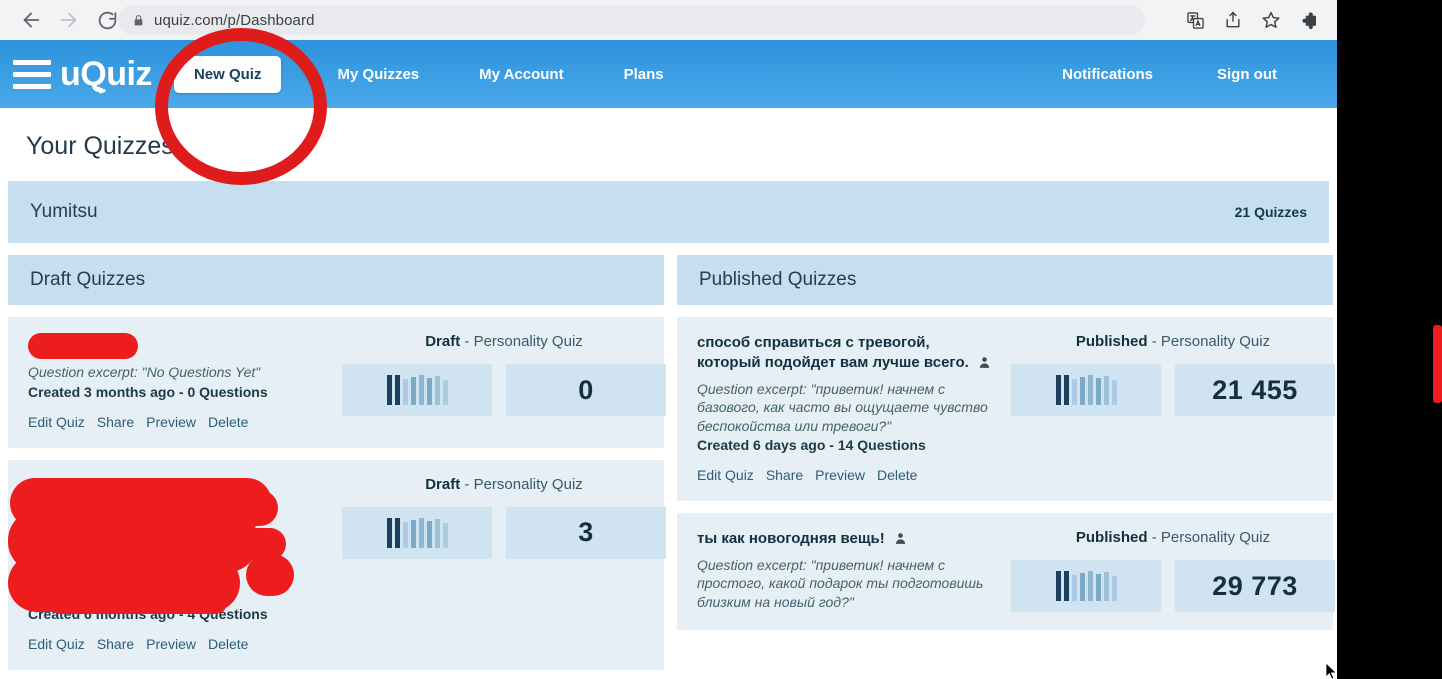 The image size is (1442, 679). Describe the element at coordinates (631, 20) in the screenshot. I see `address-bar: uquiz.com/p/Dashboard` at that location.